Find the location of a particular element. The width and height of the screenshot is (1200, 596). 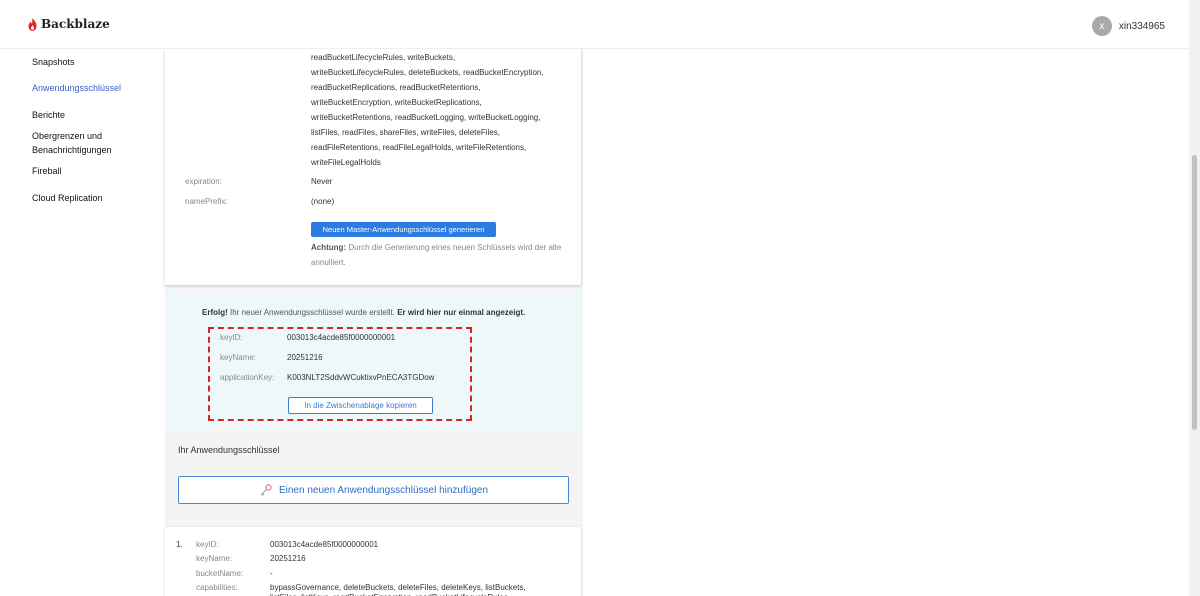

user-menu: x xin334965 is located at coordinates (1128, 26).